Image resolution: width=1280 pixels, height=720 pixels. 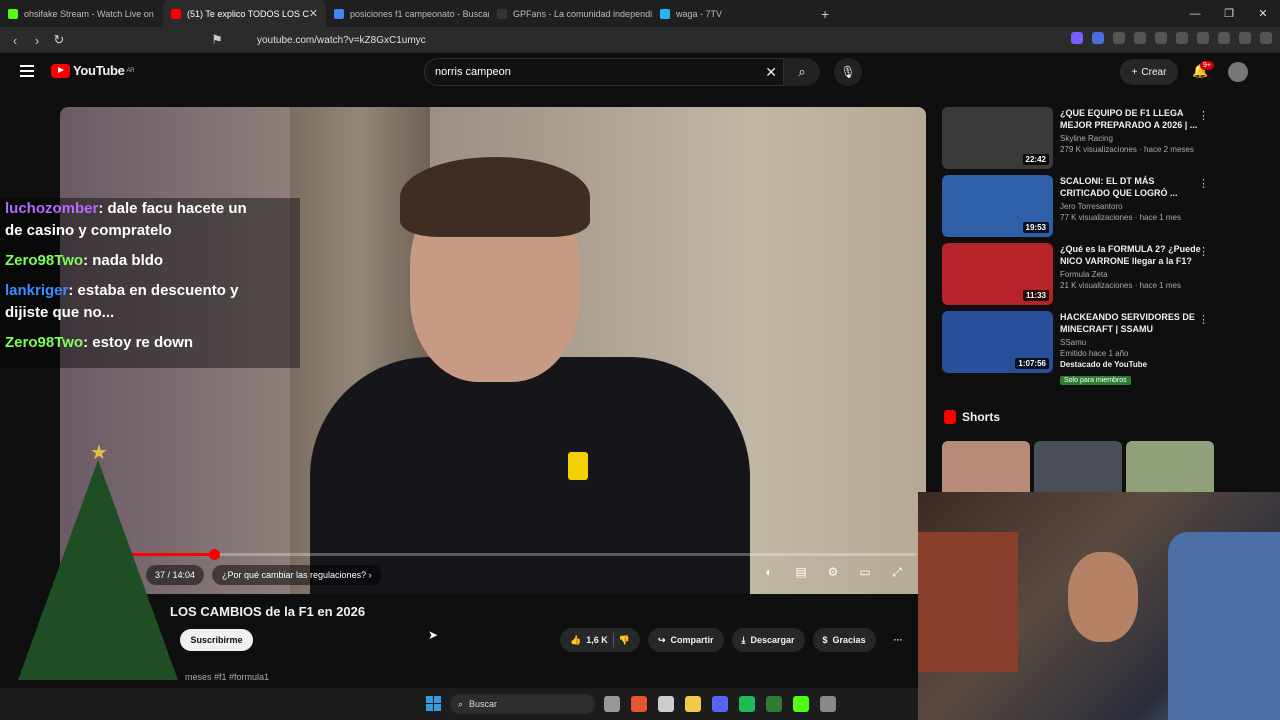 I want to click on back-icon: ‹, so click(x=15, y=40).